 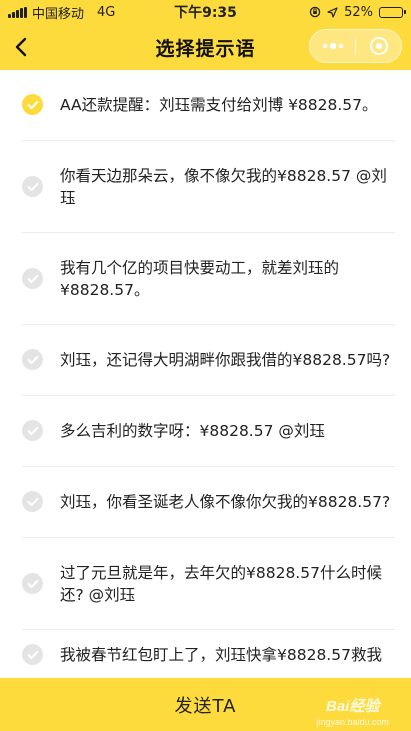 I want to click on prompt-option-text: 过了元旦就是年，去年欠的¥8828.57什么时候还? @刘珏, so click(x=221, y=584).